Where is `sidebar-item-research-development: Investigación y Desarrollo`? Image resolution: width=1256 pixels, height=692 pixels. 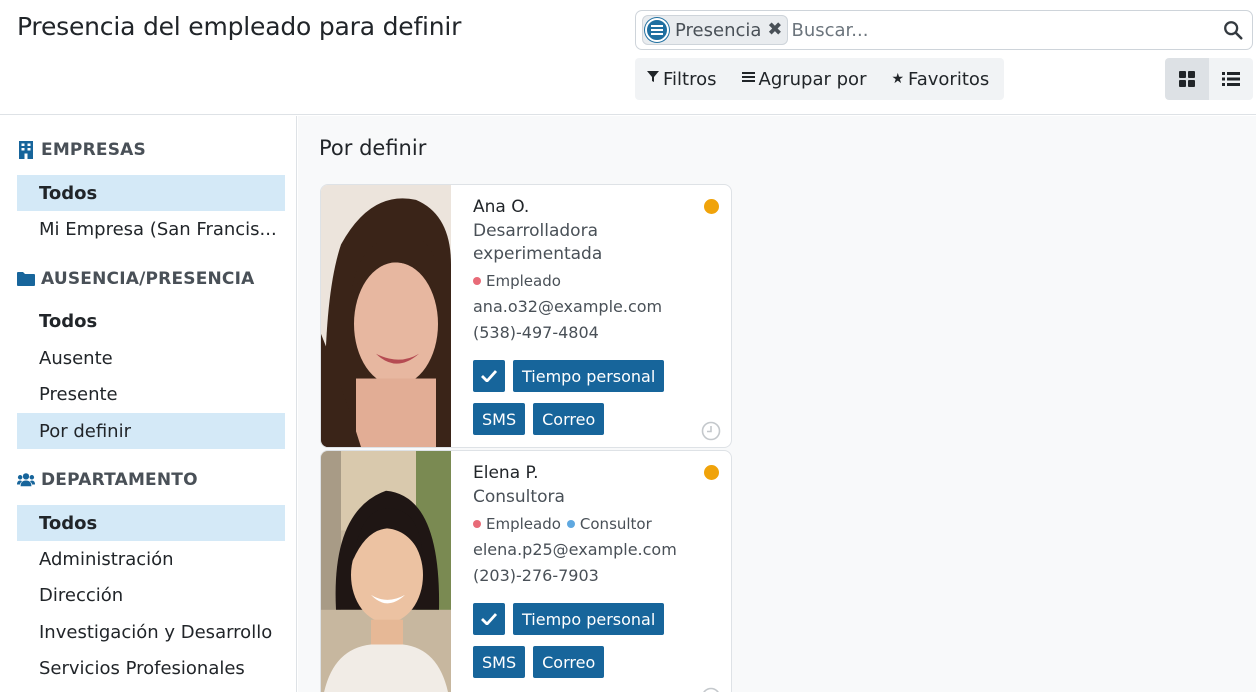 sidebar-item-research-development: Investigación y Desarrollo is located at coordinates (151, 632).